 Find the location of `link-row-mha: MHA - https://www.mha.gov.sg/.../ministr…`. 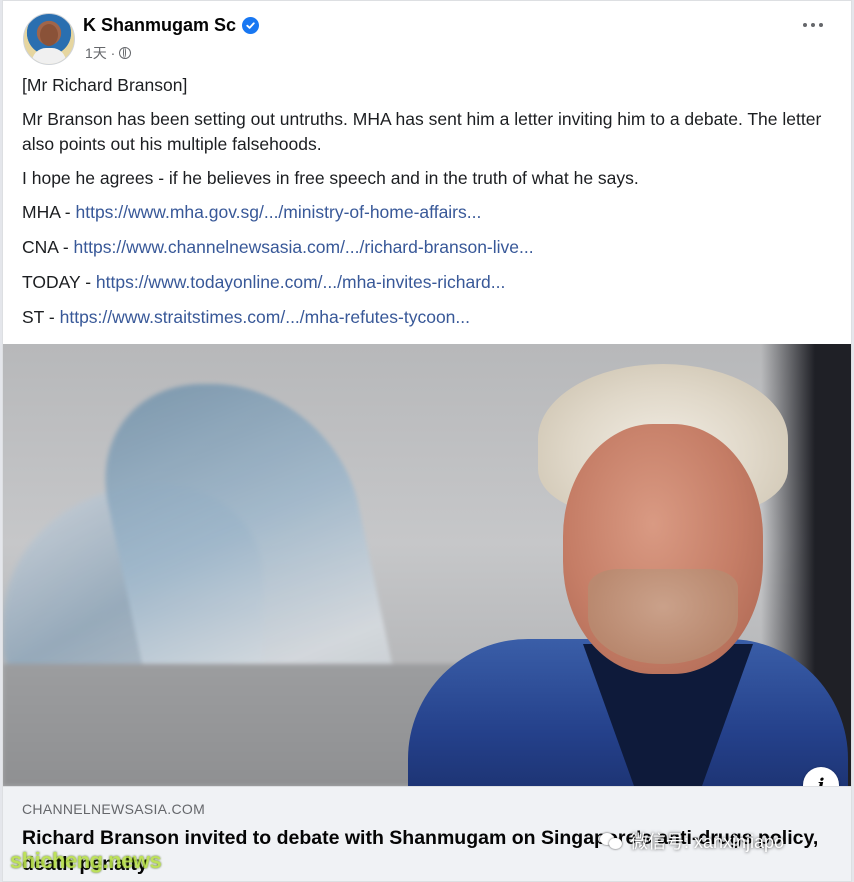

link-row-mha: MHA - https://www.mha.gov.sg/.../ministr… is located at coordinates (422, 212).